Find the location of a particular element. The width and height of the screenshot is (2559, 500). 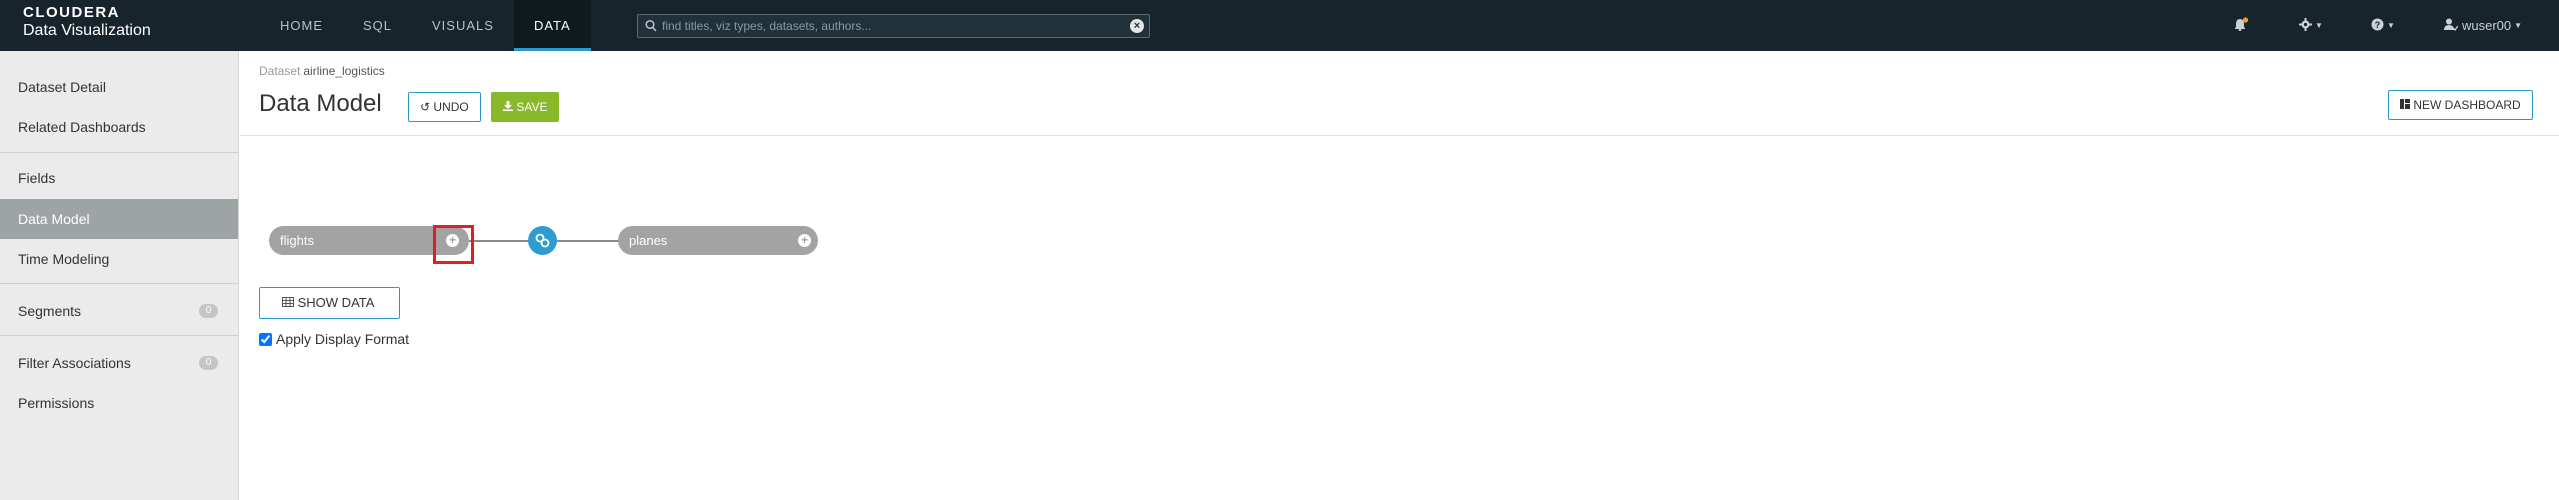

undo-label: UNDO is located at coordinates (451, 107).